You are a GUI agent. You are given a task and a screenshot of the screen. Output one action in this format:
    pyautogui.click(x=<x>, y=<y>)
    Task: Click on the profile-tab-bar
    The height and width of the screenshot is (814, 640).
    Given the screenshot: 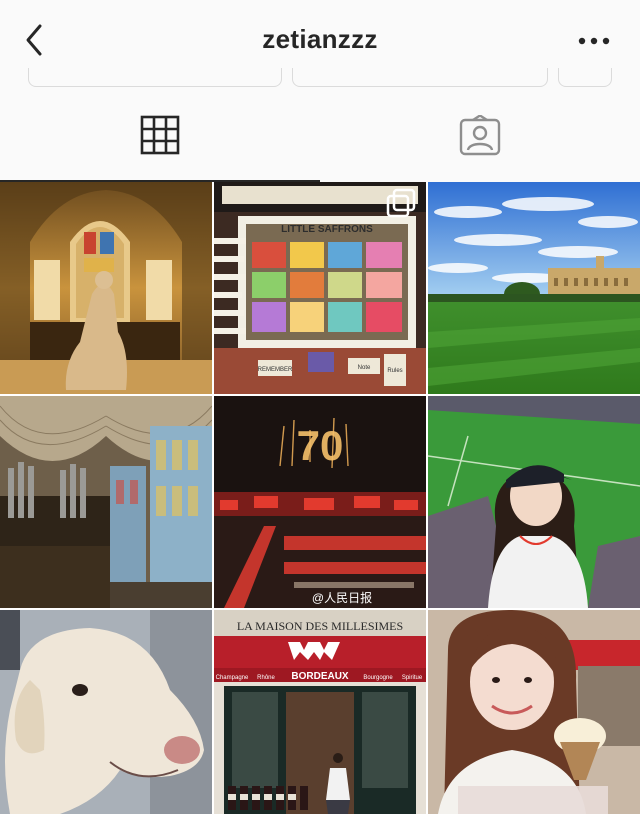 What is the action you would take?
    pyautogui.click(x=320, y=136)
    